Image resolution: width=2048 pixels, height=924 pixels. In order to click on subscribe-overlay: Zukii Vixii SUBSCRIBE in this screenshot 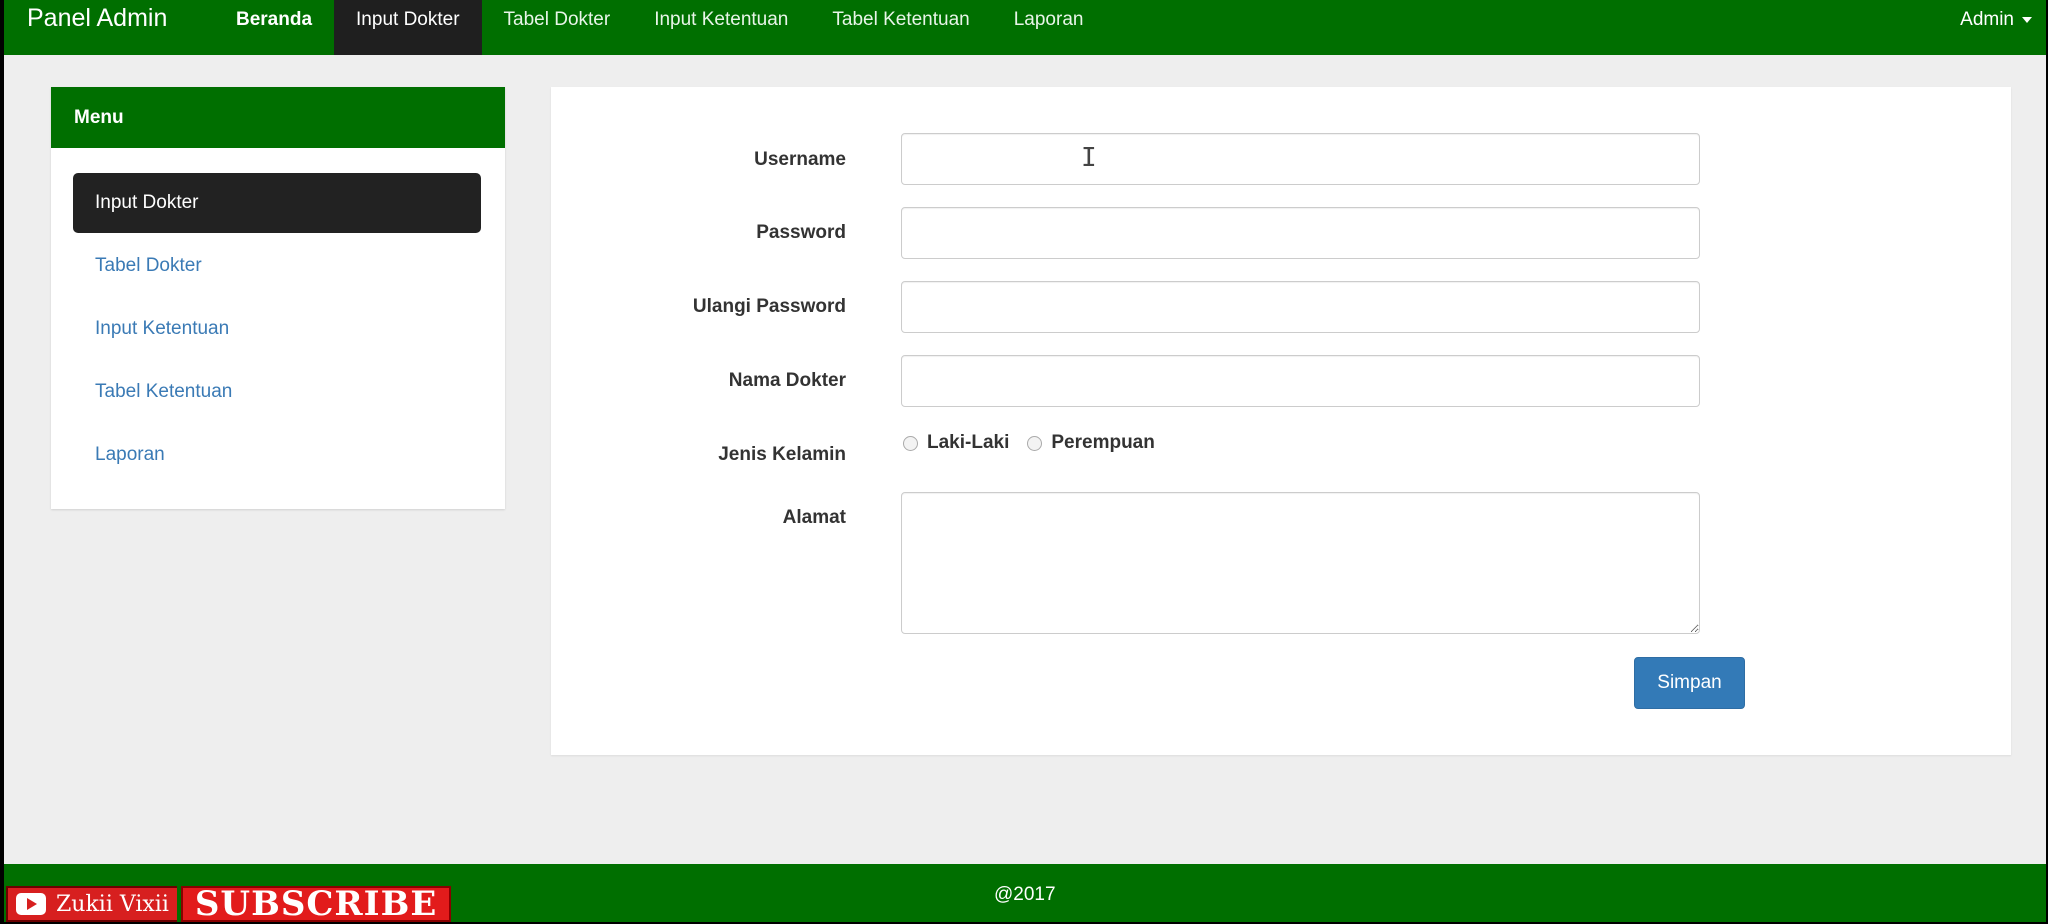, I will do `click(229, 904)`.